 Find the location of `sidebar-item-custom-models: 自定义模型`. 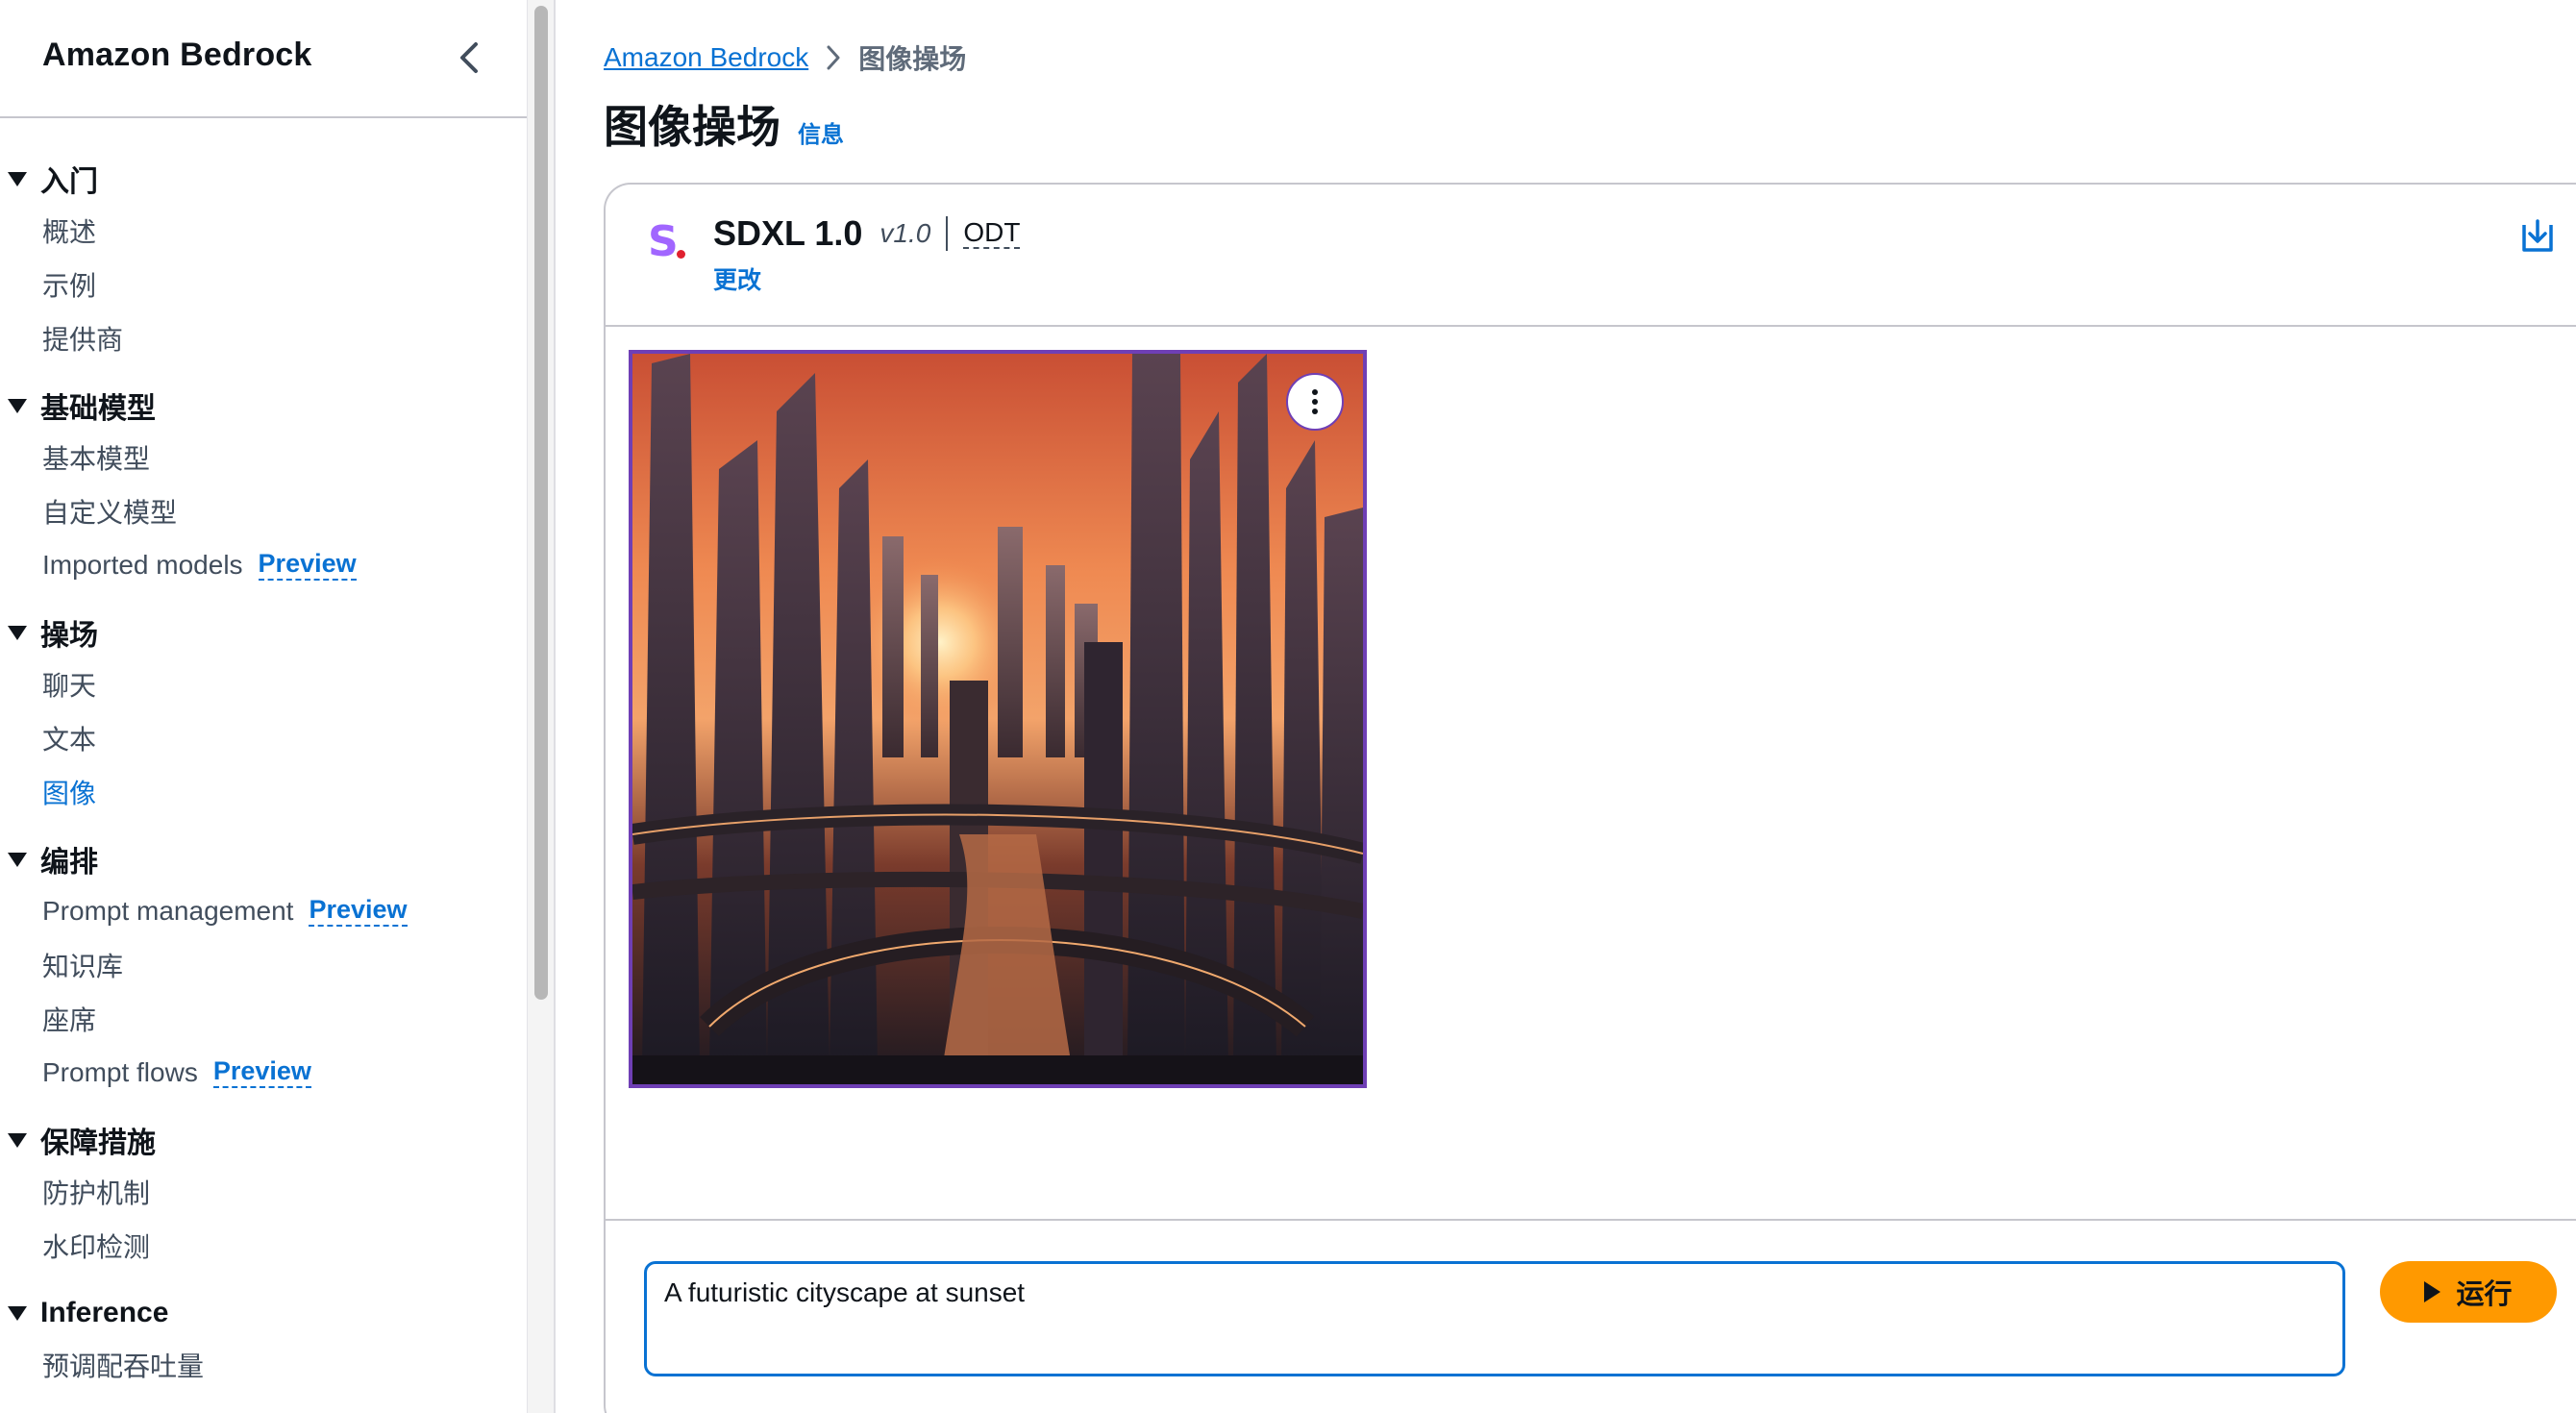

sidebar-item-custom-models: 自定义模型 is located at coordinates (263, 511).